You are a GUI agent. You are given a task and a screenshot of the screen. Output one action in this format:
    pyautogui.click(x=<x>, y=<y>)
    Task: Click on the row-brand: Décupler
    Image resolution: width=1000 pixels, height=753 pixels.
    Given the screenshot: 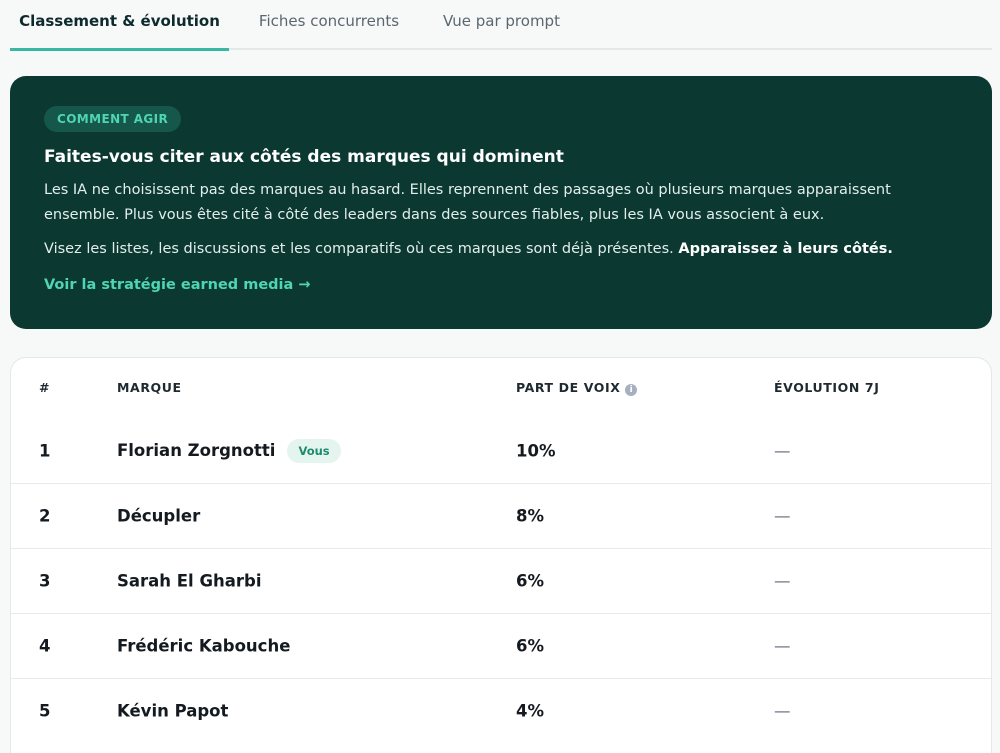 What is the action you would take?
    pyautogui.click(x=159, y=516)
    